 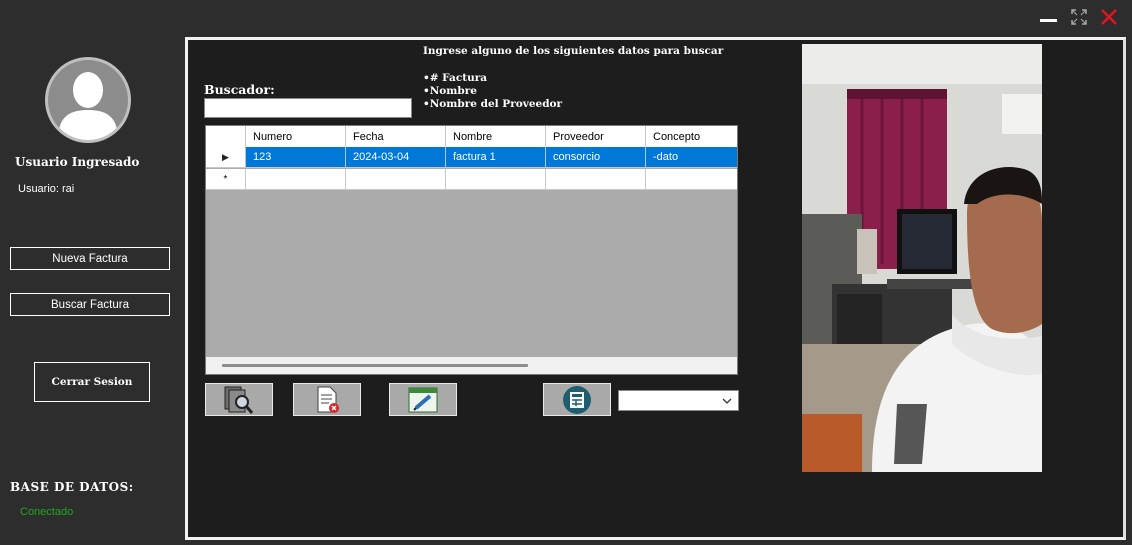 I want to click on column-header: Numero, so click(x=296, y=136).